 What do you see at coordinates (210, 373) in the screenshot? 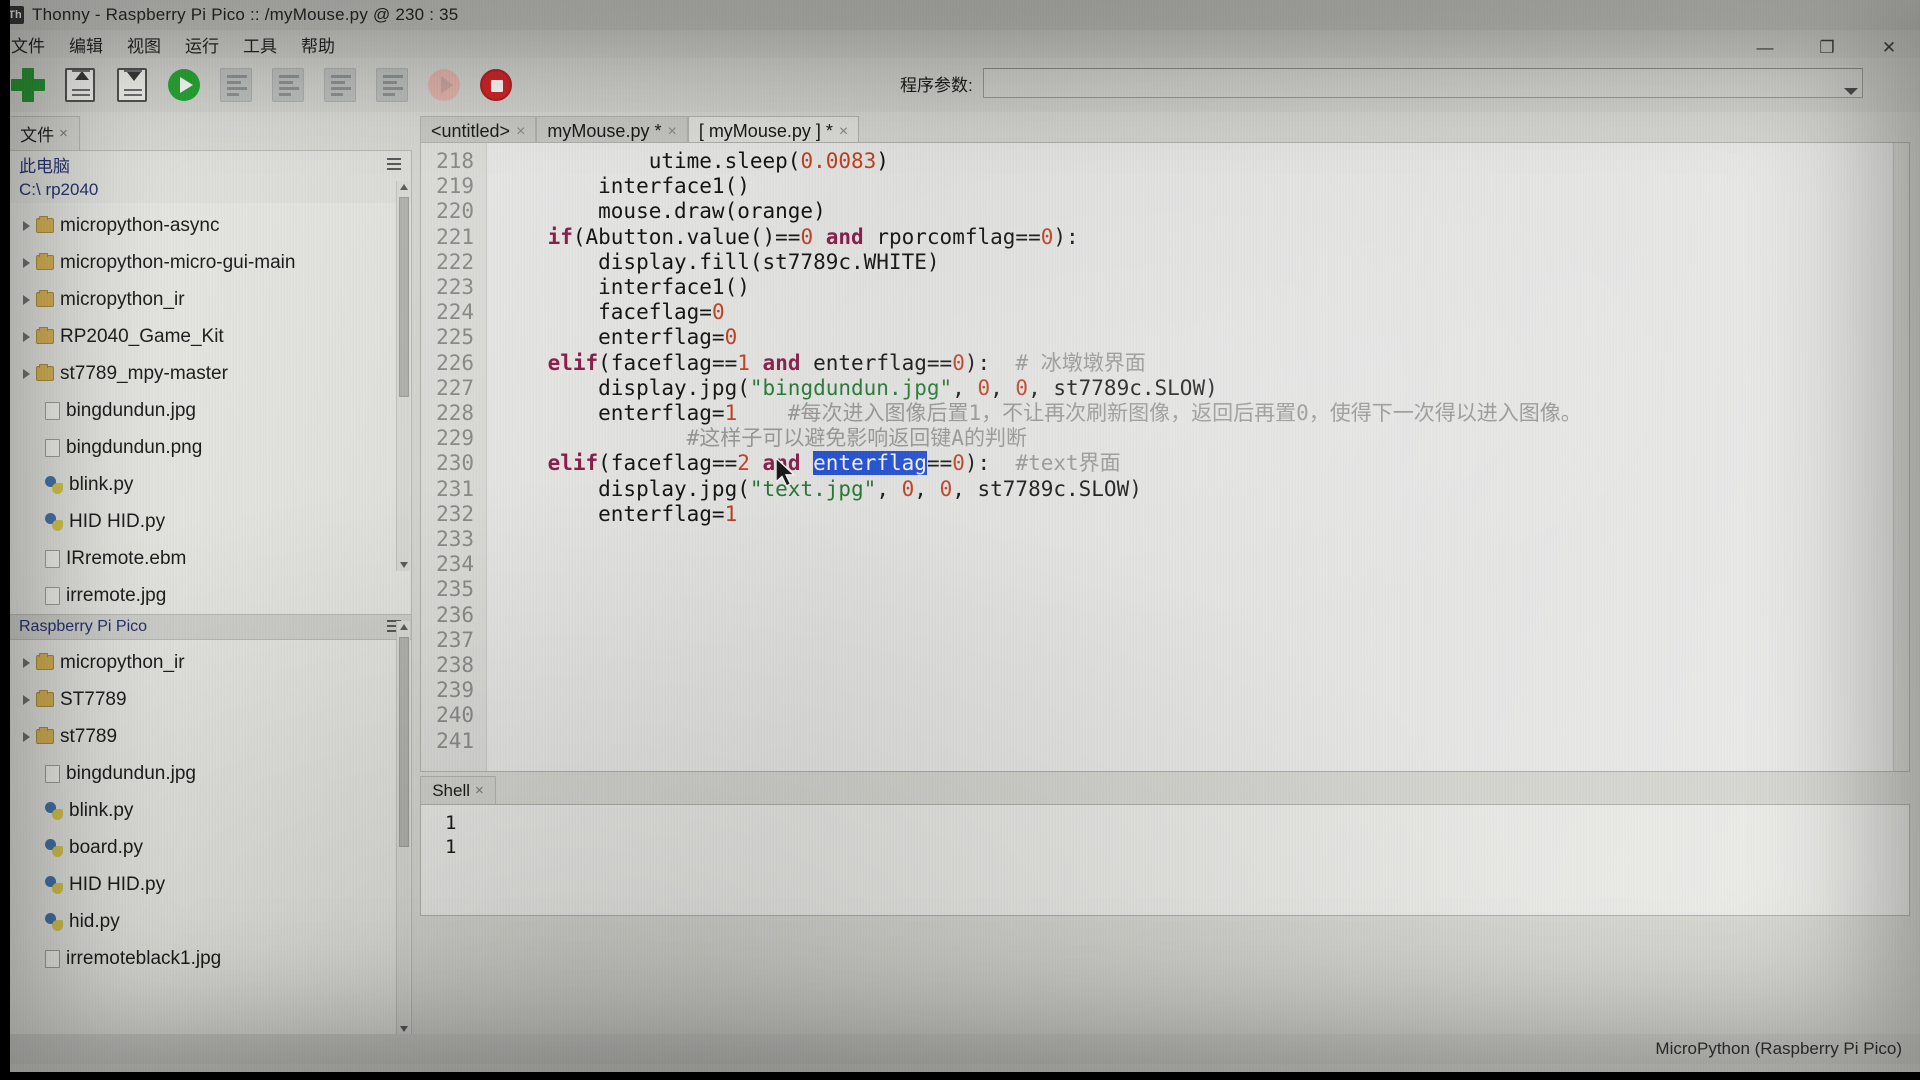
I see `local-file-item: st7789_mpy-master` at bounding box center [210, 373].